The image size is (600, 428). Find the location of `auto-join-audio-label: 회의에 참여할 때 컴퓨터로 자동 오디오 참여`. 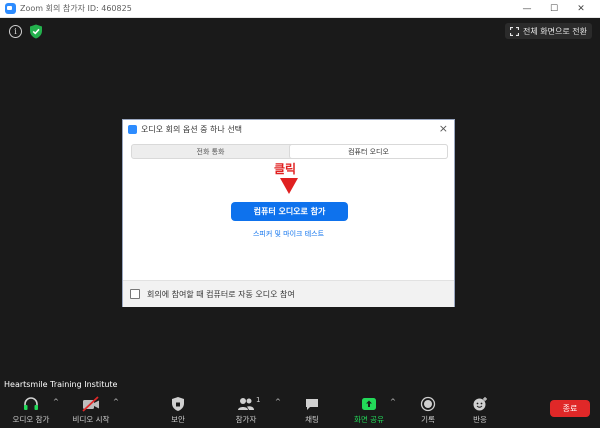

auto-join-audio-label: 회의에 참여할 때 컴퓨터로 자동 오디오 참여 is located at coordinates (221, 294).